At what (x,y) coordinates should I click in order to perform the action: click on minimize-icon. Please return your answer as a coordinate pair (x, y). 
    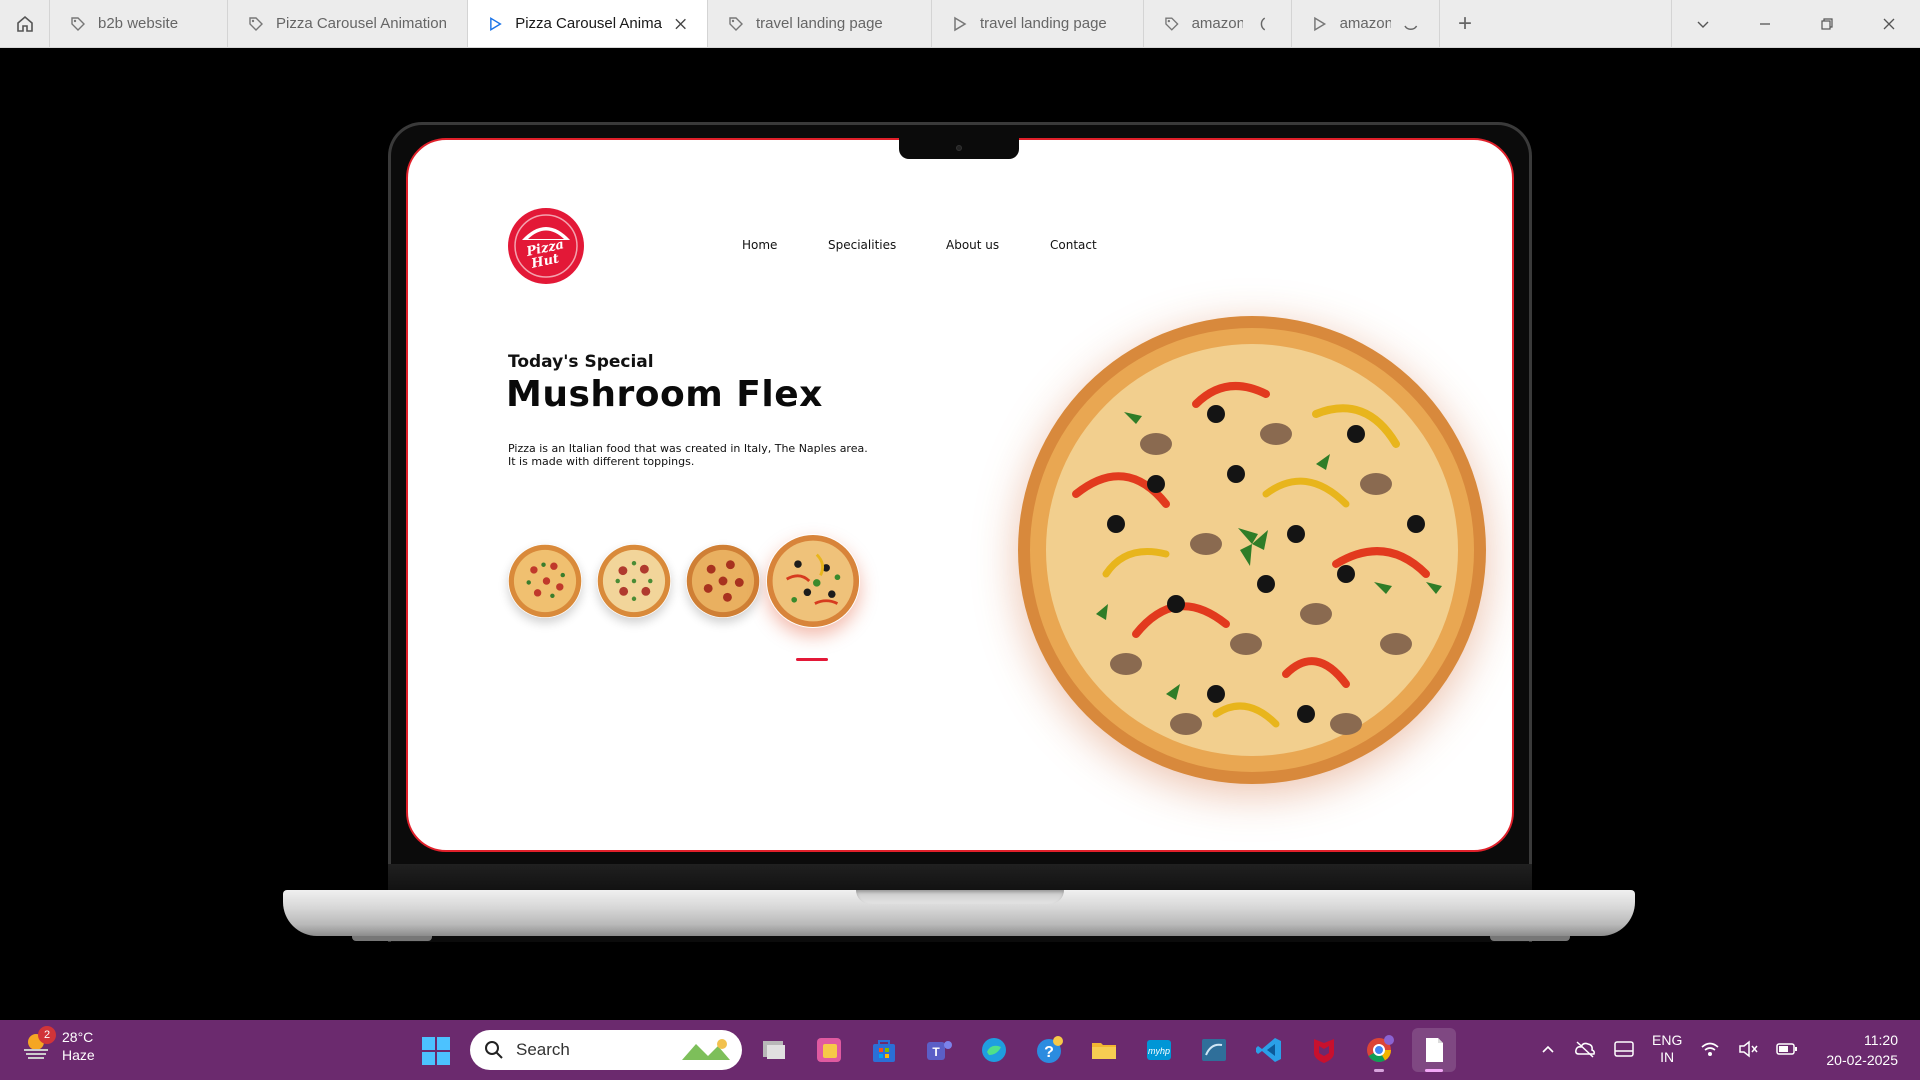
    Looking at the image, I should click on (1765, 23).